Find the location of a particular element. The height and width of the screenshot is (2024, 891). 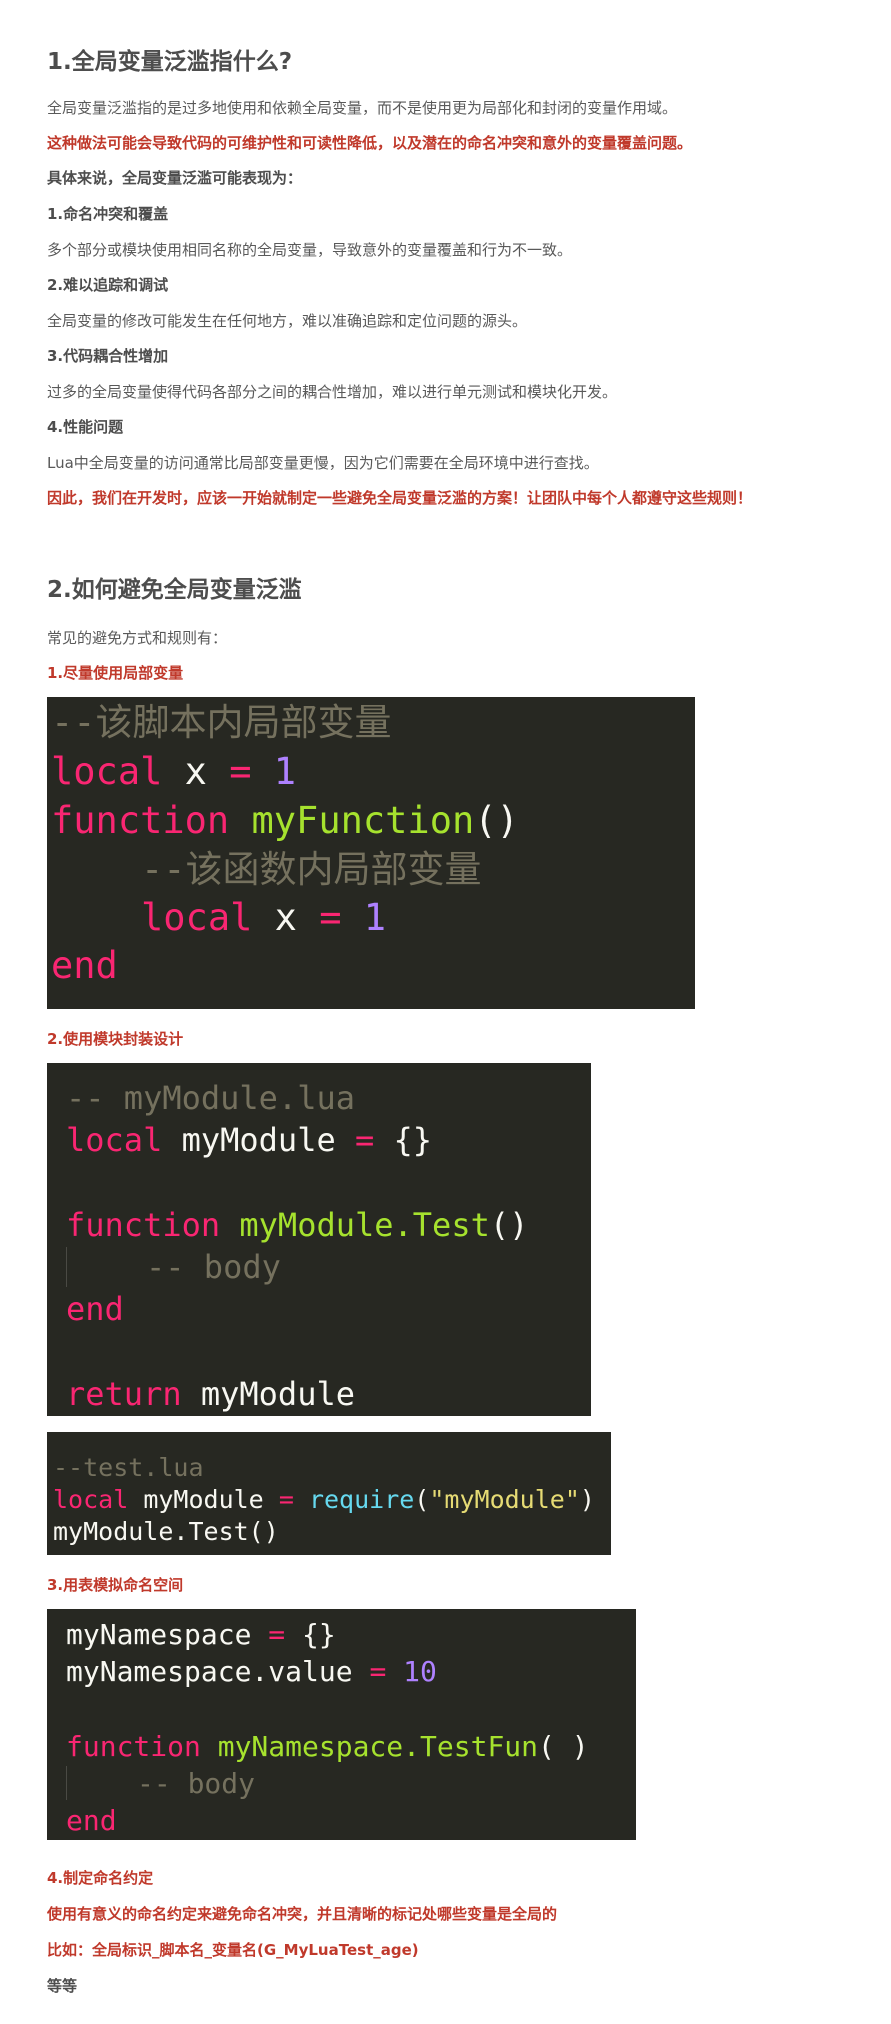

code-function-name: myNamespace.TestFun is located at coordinates (378, 1746).